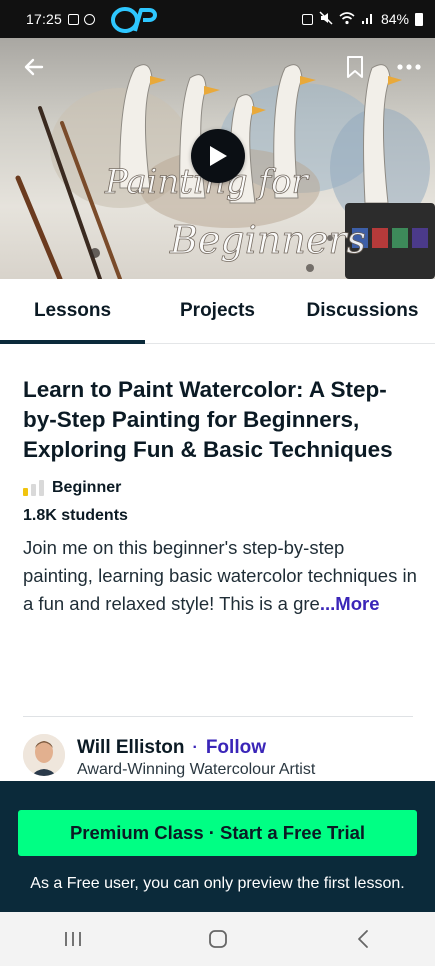 This screenshot has width=435, height=966. I want to click on battery-percent: 84%, so click(394, 19).